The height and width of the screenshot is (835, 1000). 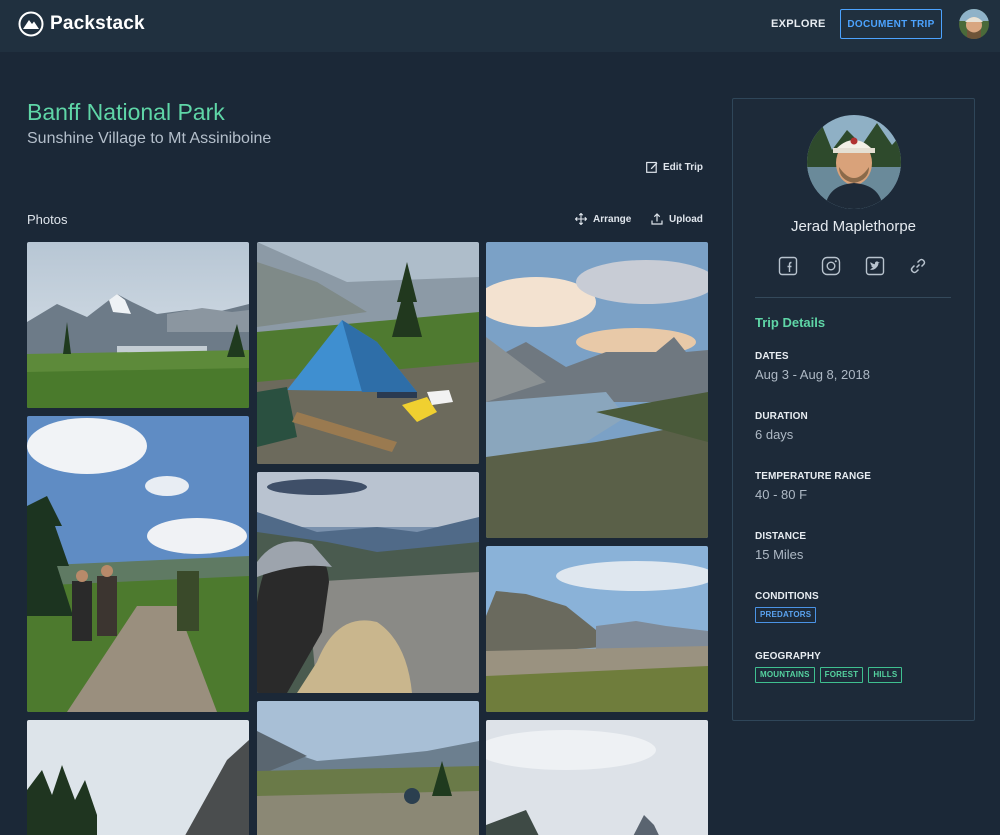 I want to click on explore-link: EXPLORE, so click(x=798, y=24).